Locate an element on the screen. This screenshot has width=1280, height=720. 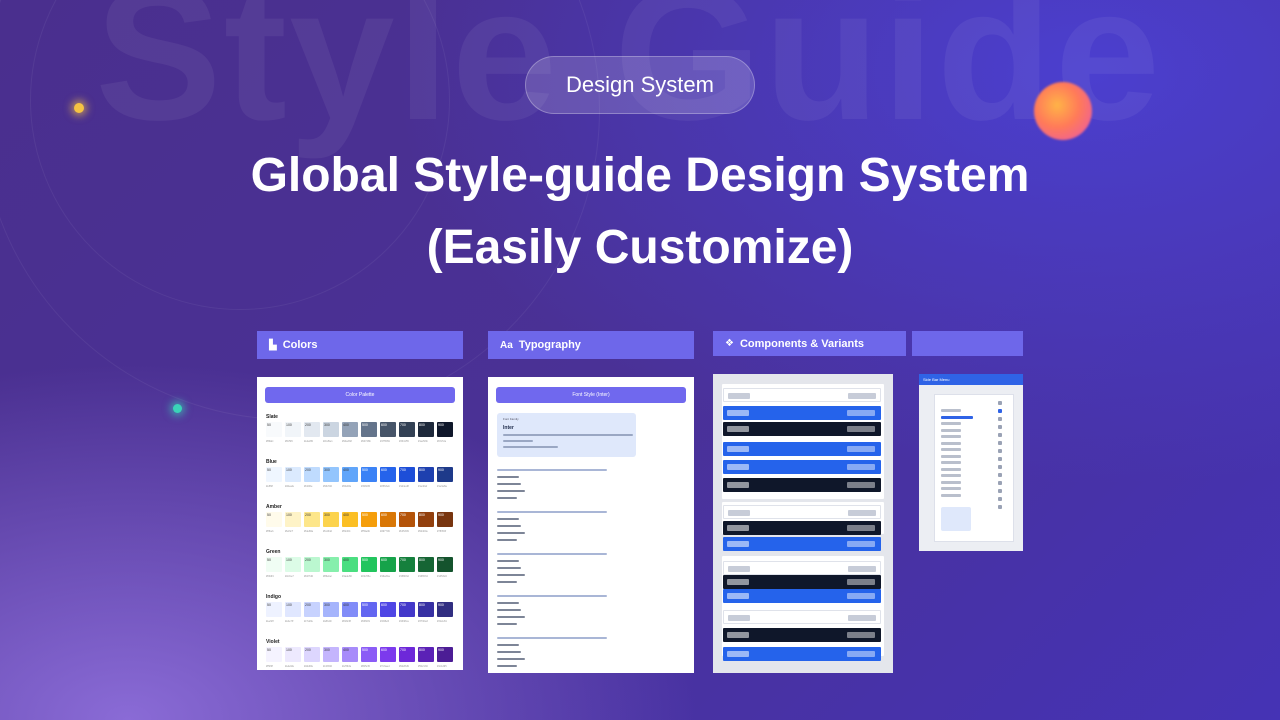
swatch-hex-label: #6366f1 is located at coordinates (366, 621).